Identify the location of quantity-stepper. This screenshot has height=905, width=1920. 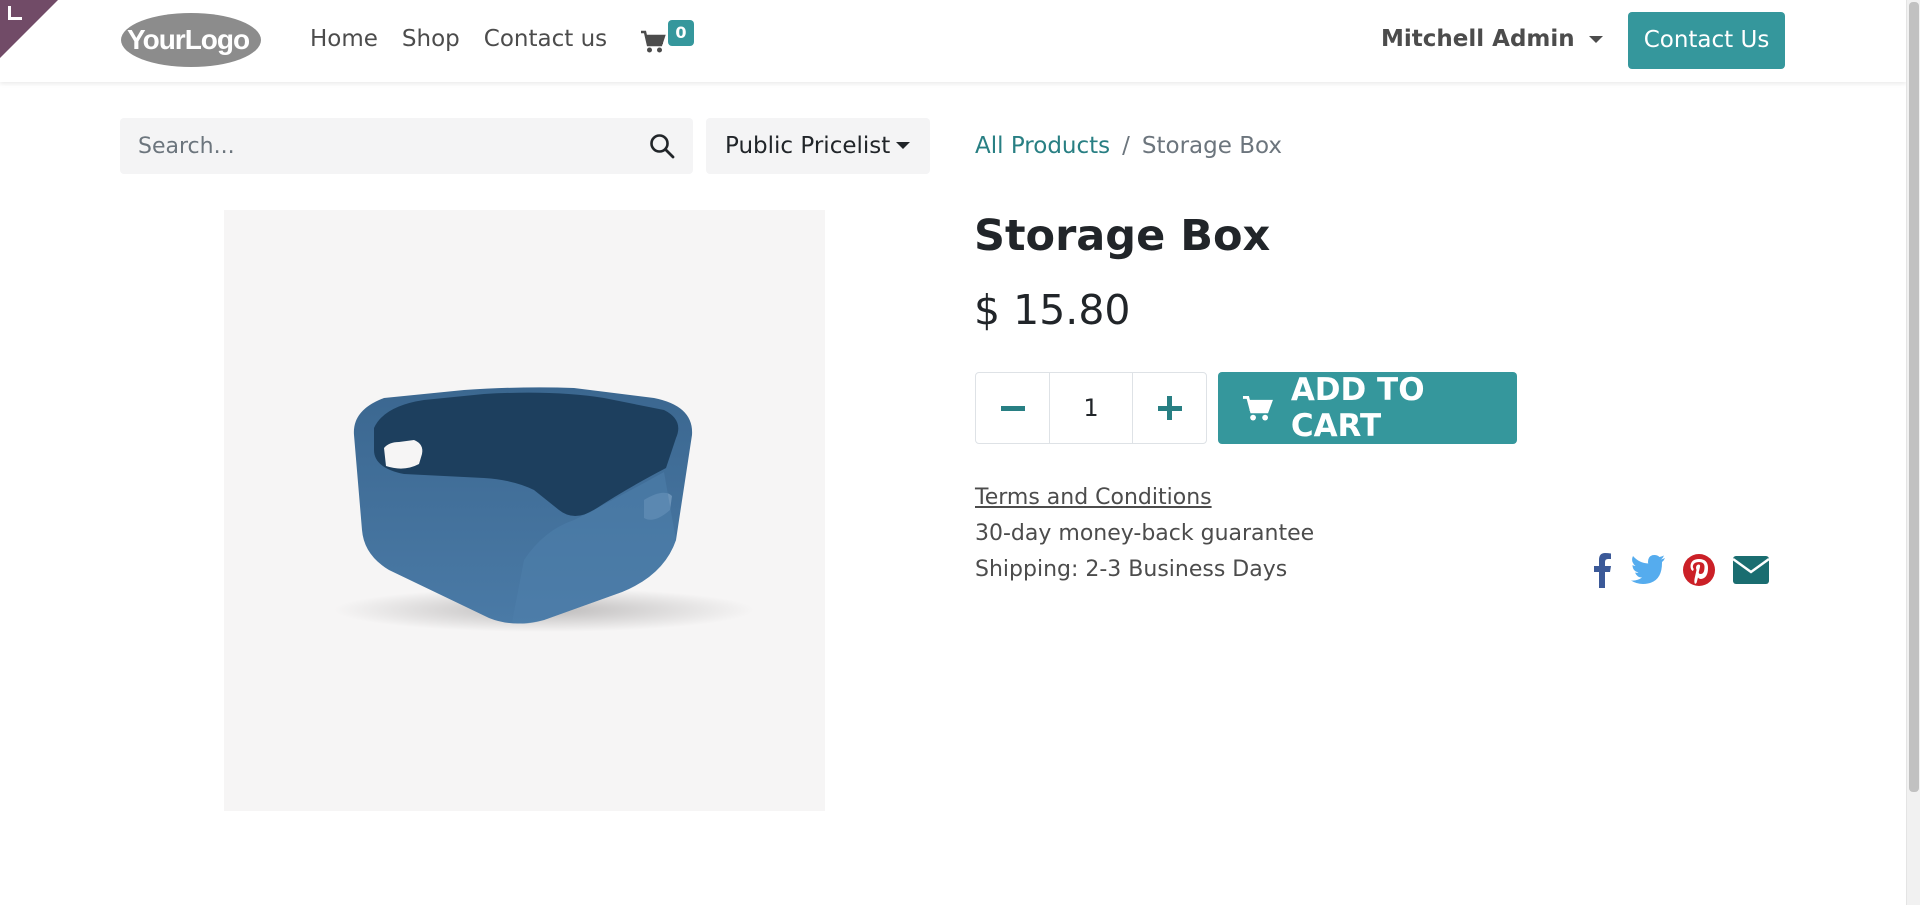
(1091, 408).